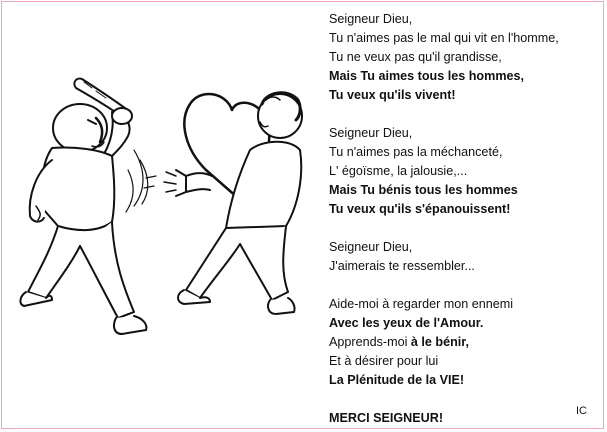 The image size is (607, 432). Describe the element at coordinates (420, 209) in the screenshot. I see `poem-line-bold: Tu veux qu'ils s'épanouissent!` at that location.